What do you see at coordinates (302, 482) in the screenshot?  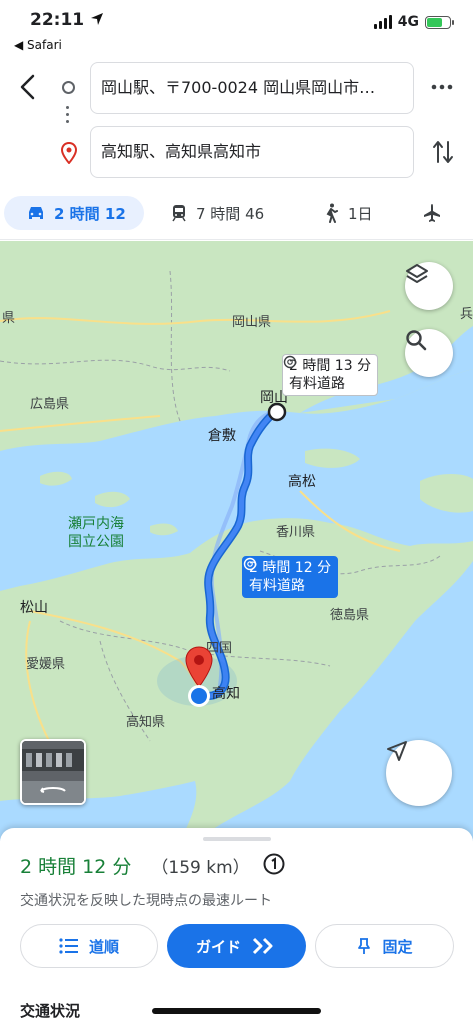 I see `city-takamatsu: 高松` at bounding box center [302, 482].